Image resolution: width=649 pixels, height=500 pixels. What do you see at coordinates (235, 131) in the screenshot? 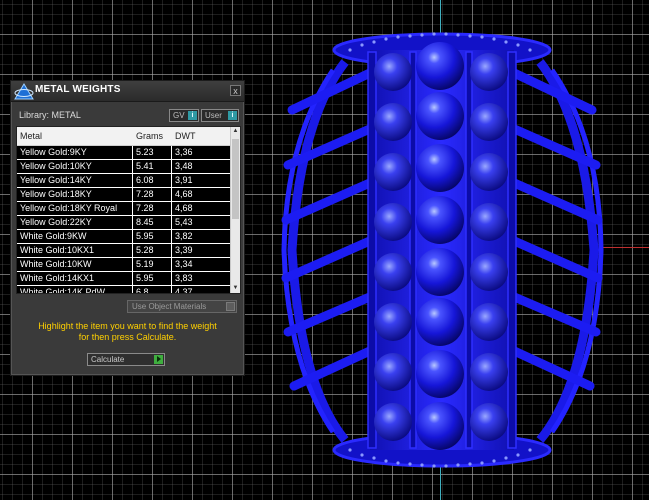
I see `scroll-up-icon: ▲` at bounding box center [235, 131].